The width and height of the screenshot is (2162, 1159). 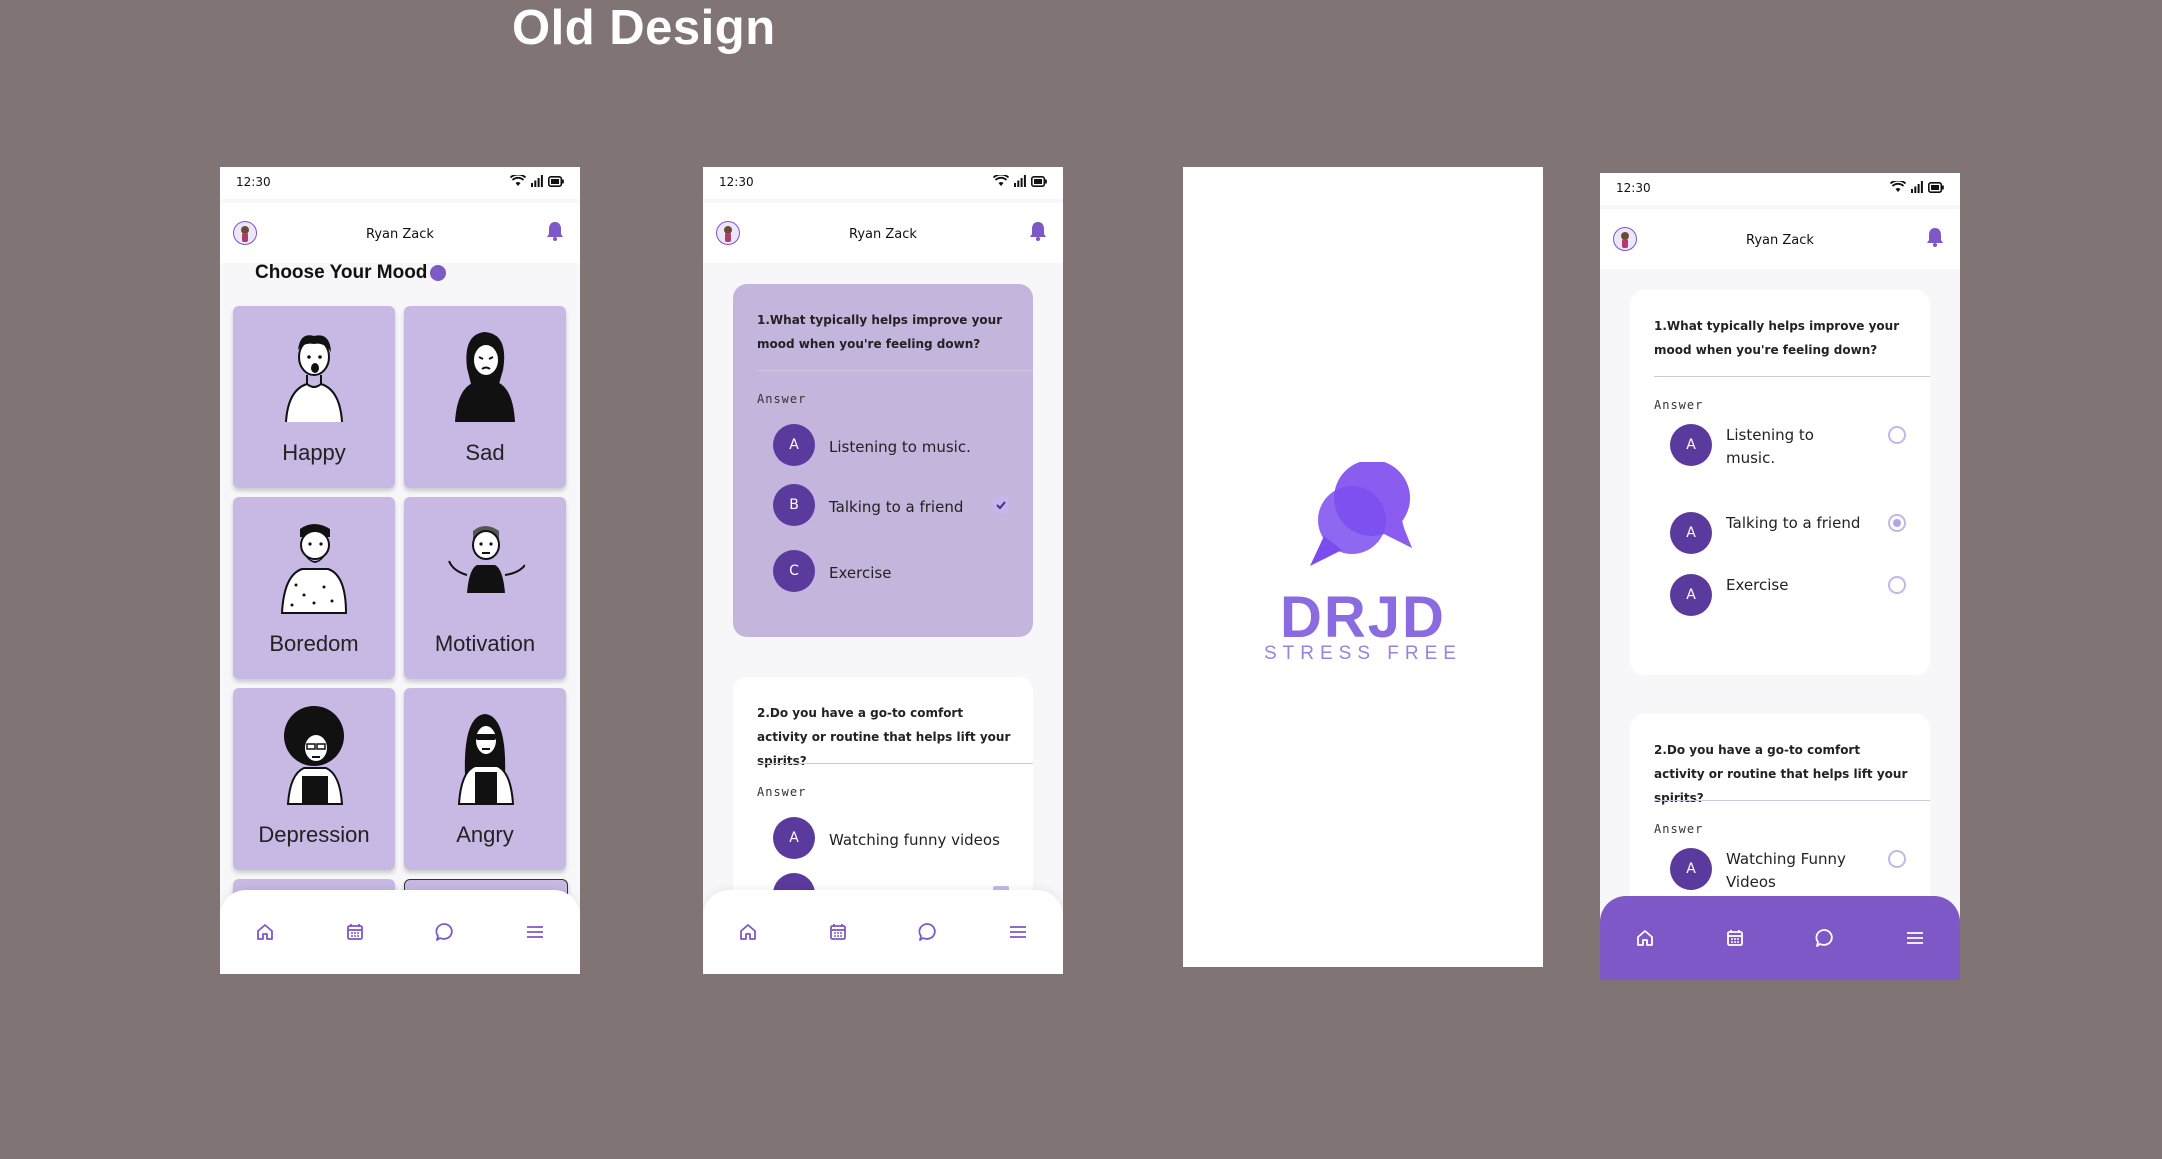 I want to click on status-bar: 12:30, so click(x=1780, y=189).